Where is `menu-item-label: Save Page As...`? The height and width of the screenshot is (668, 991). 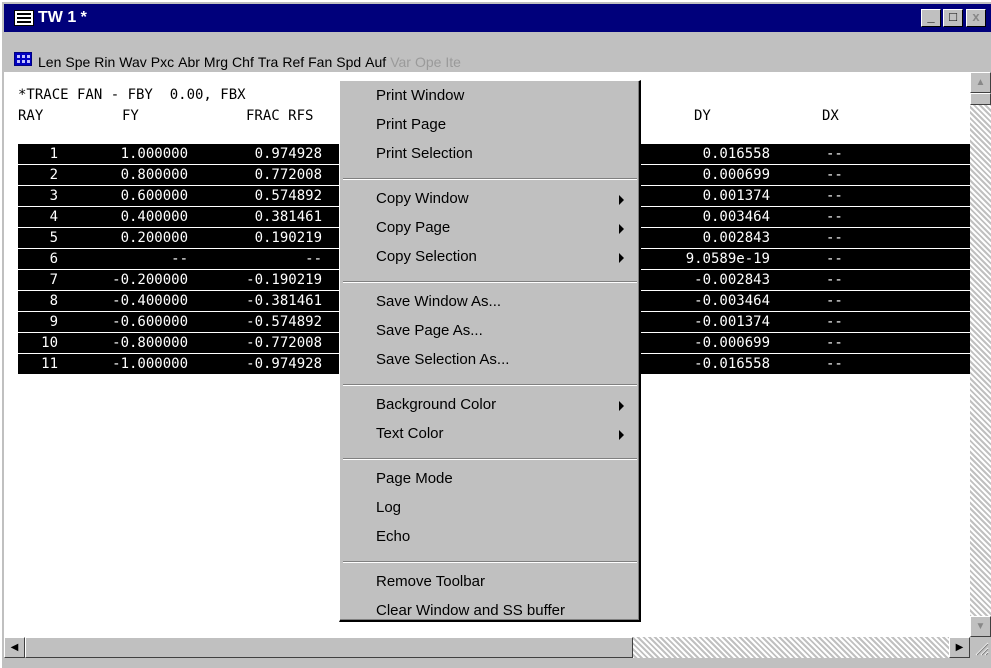
menu-item-label: Save Page As... is located at coordinates (429, 330).